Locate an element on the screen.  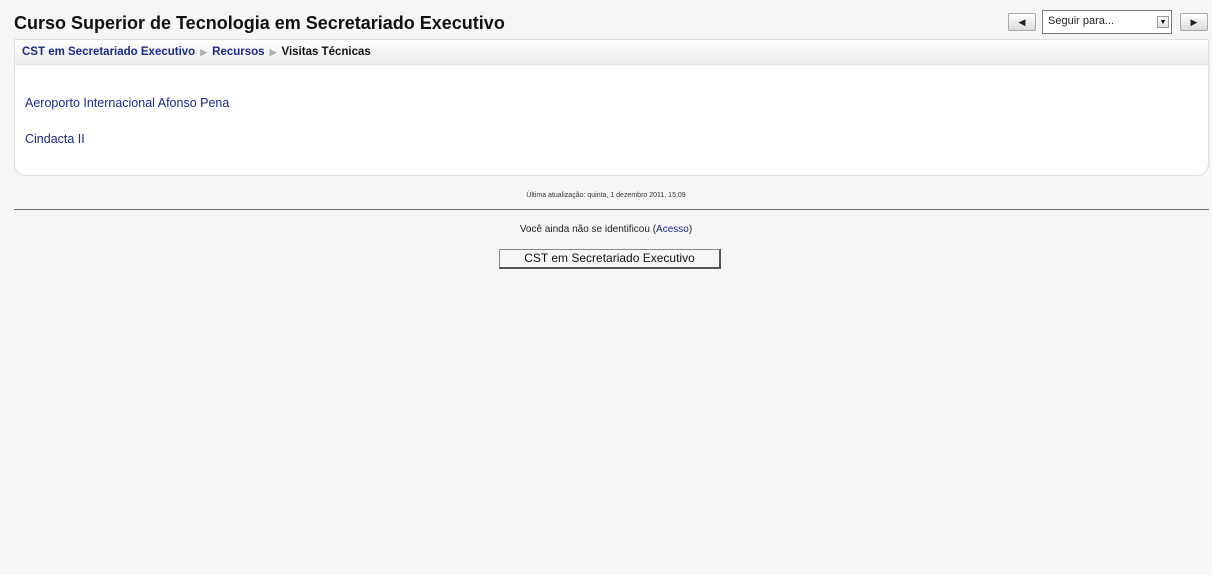
jump-navigation: ◀ Seguir para... ▼ ▶ is located at coordinates (1108, 22).